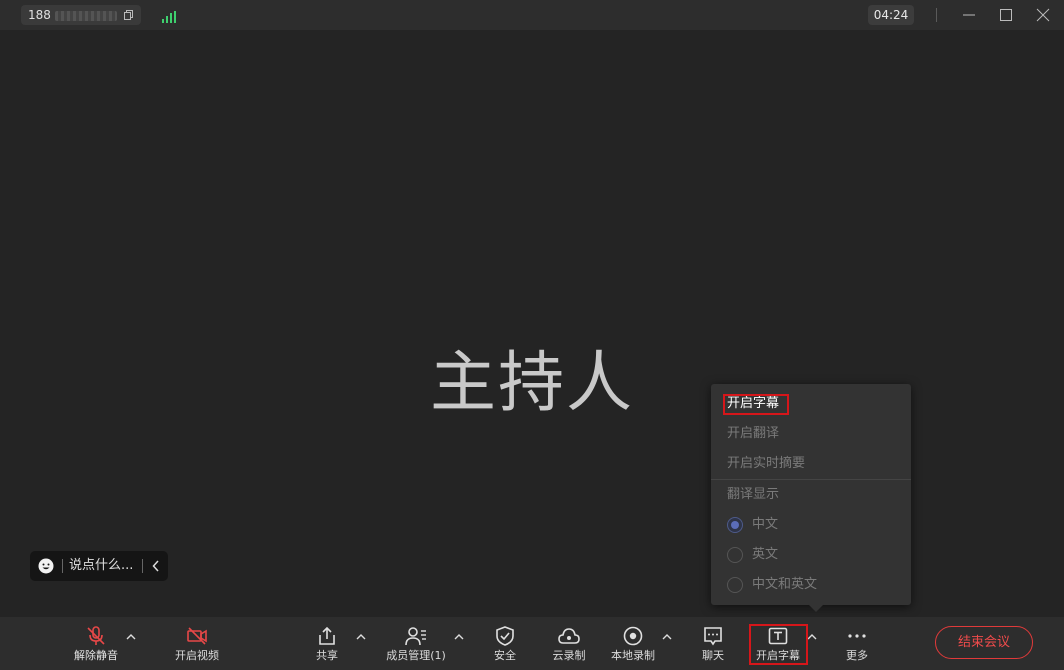  What do you see at coordinates (816, 608) in the screenshot?
I see `menu-pointer` at bounding box center [816, 608].